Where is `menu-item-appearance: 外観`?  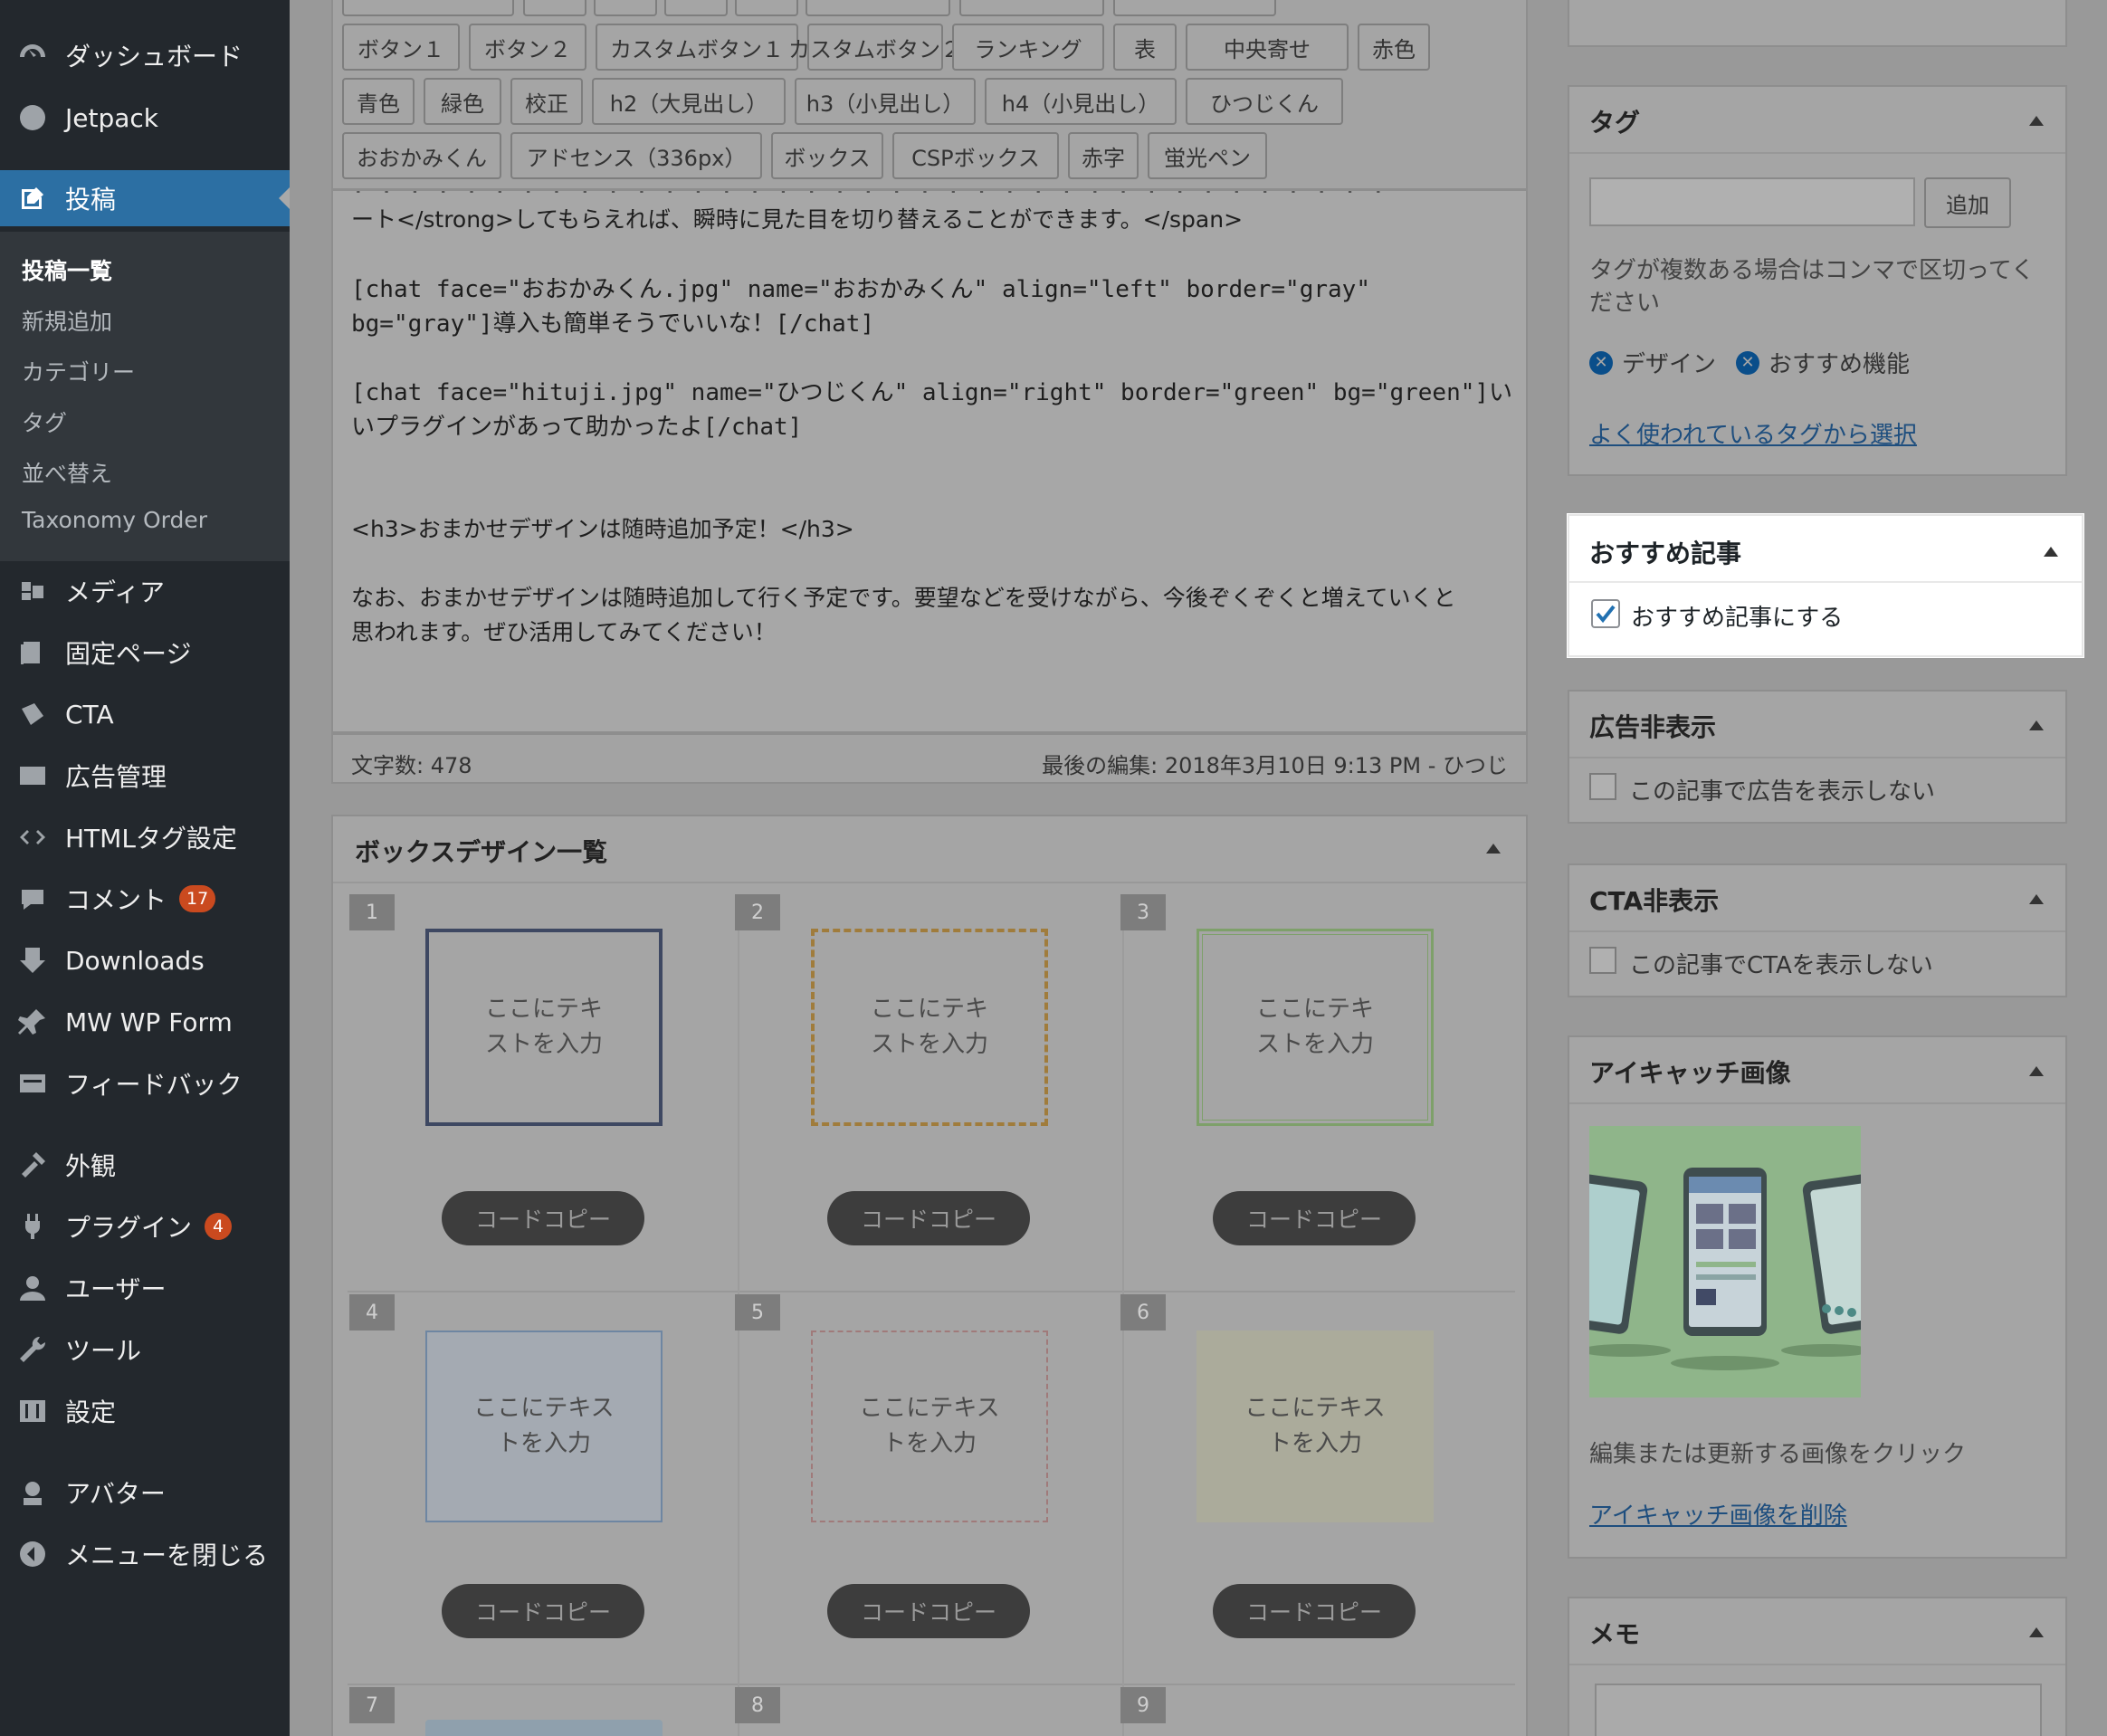
menu-item-appearance: 外観 is located at coordinates (145, 1165).